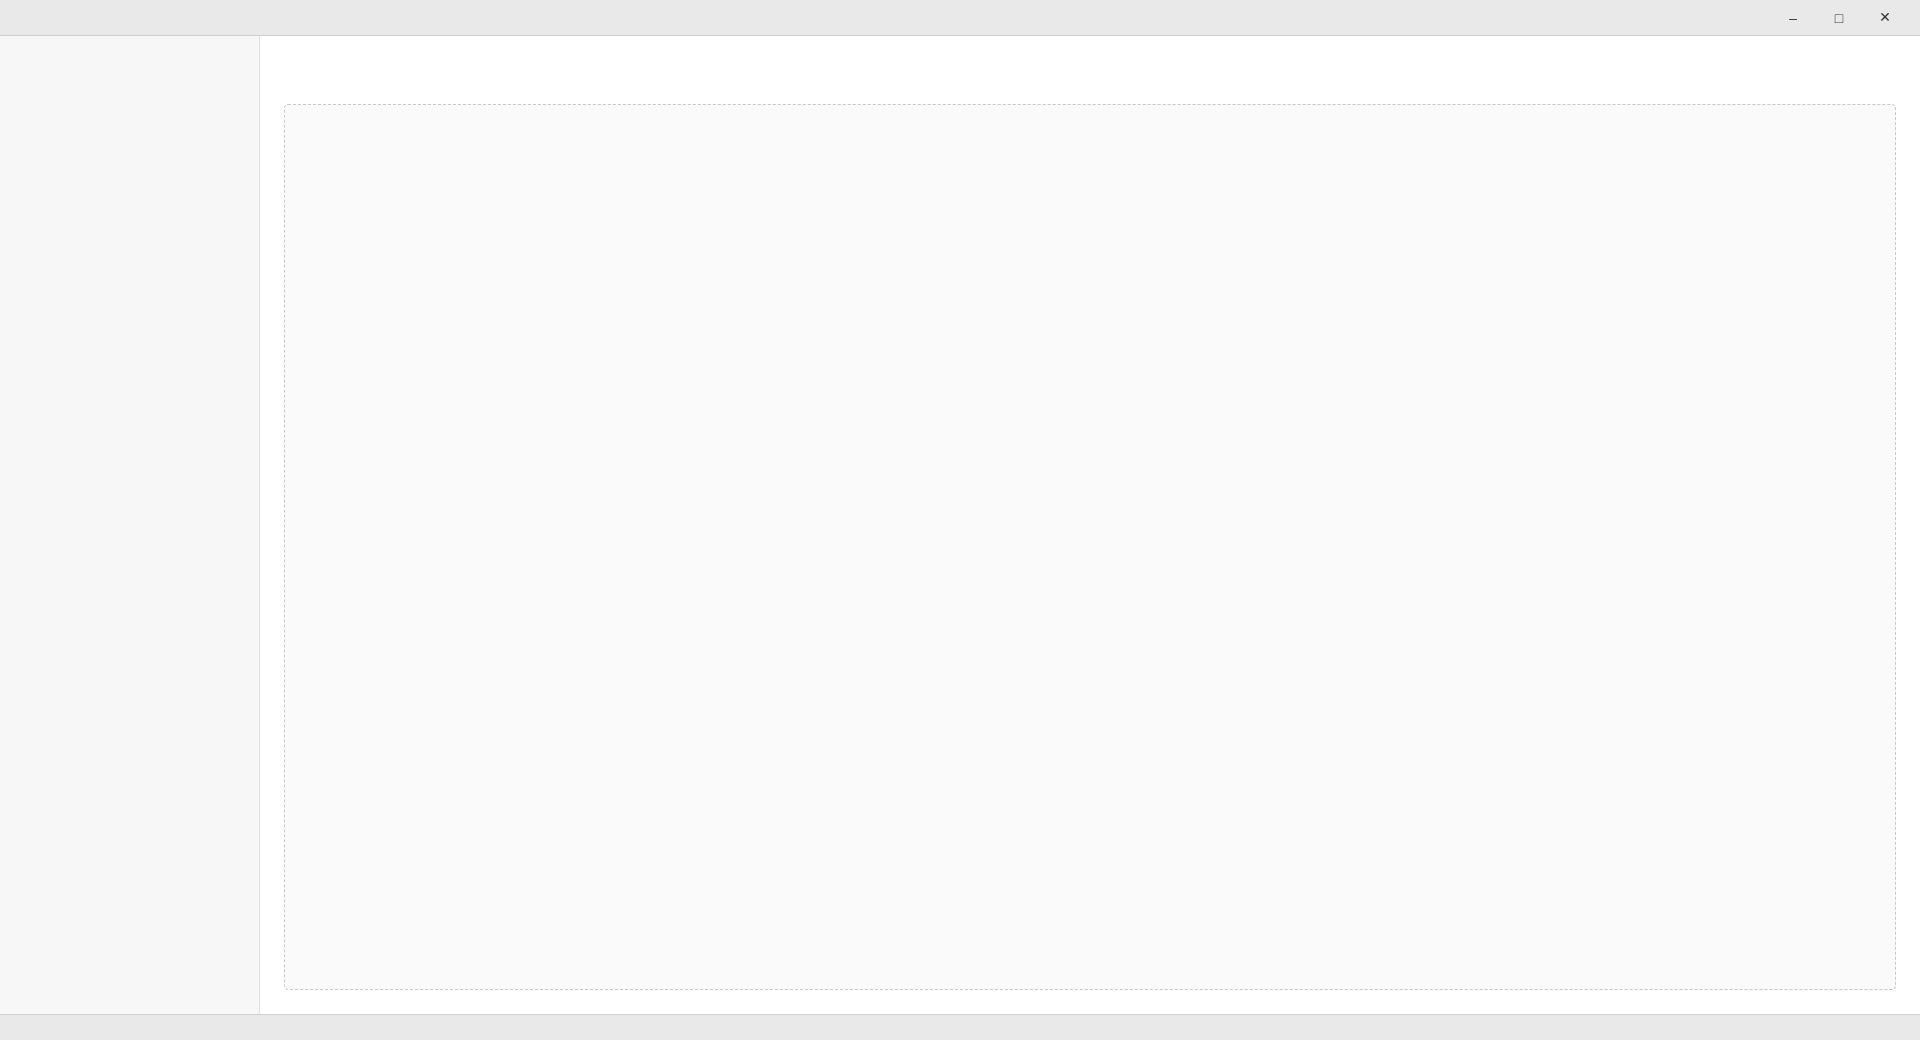  I want to click on maximize-button: □, so click(1839, 18).